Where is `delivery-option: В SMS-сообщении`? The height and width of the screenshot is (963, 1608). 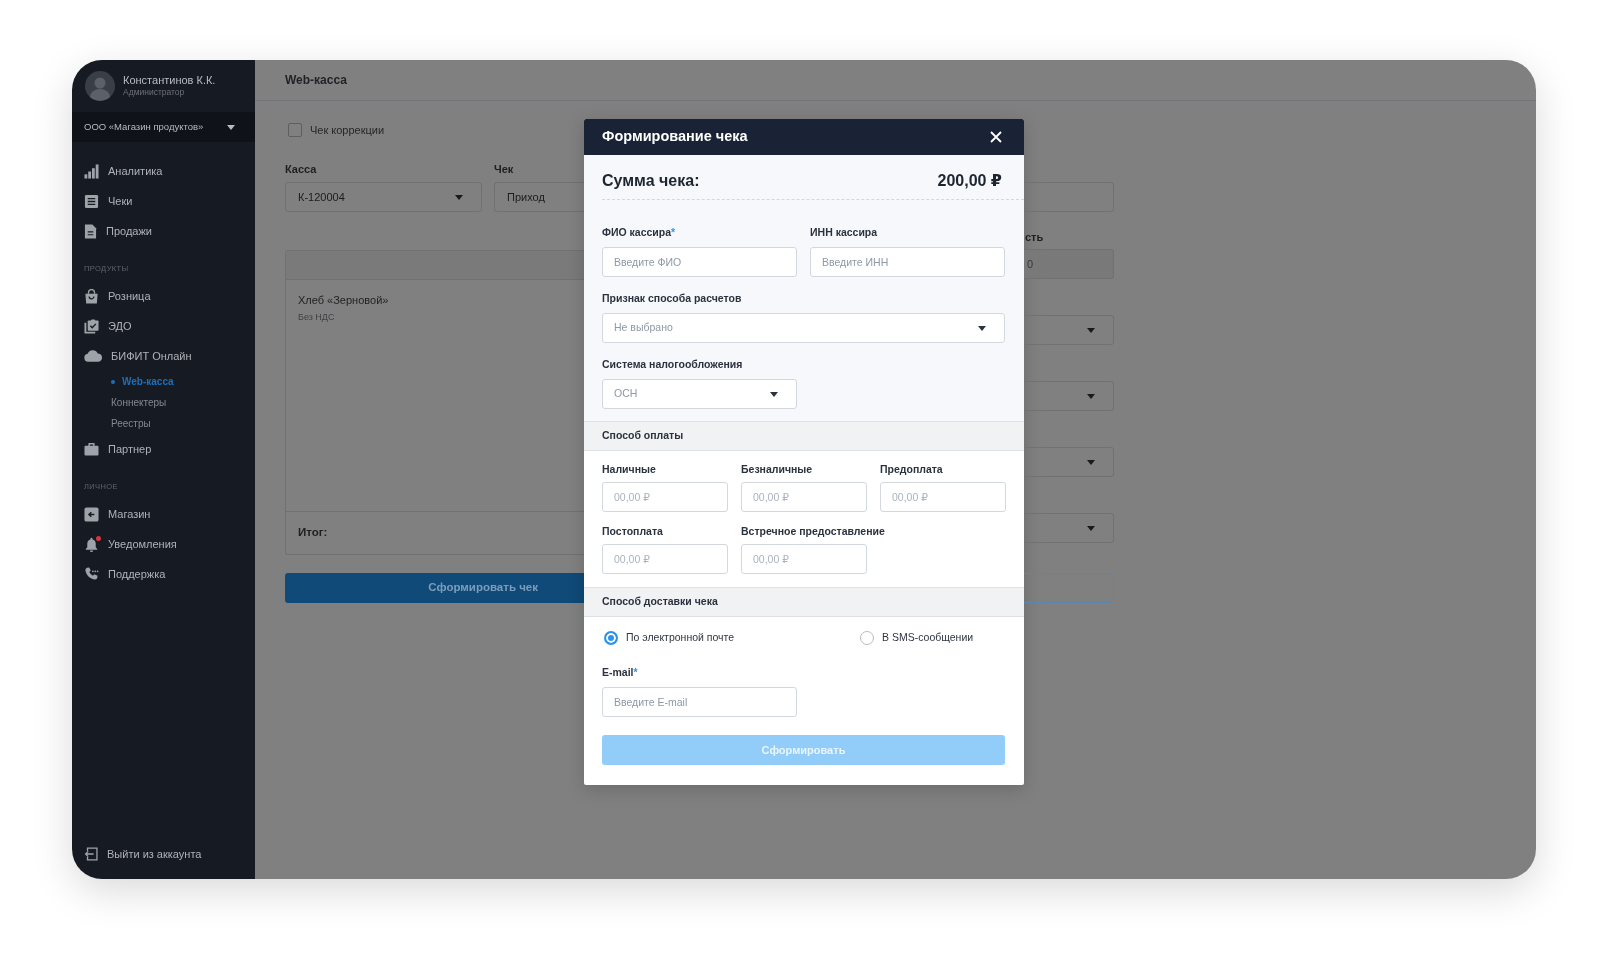
delivery-option: В SMS-сообщении is located at coordinates (917, 638).